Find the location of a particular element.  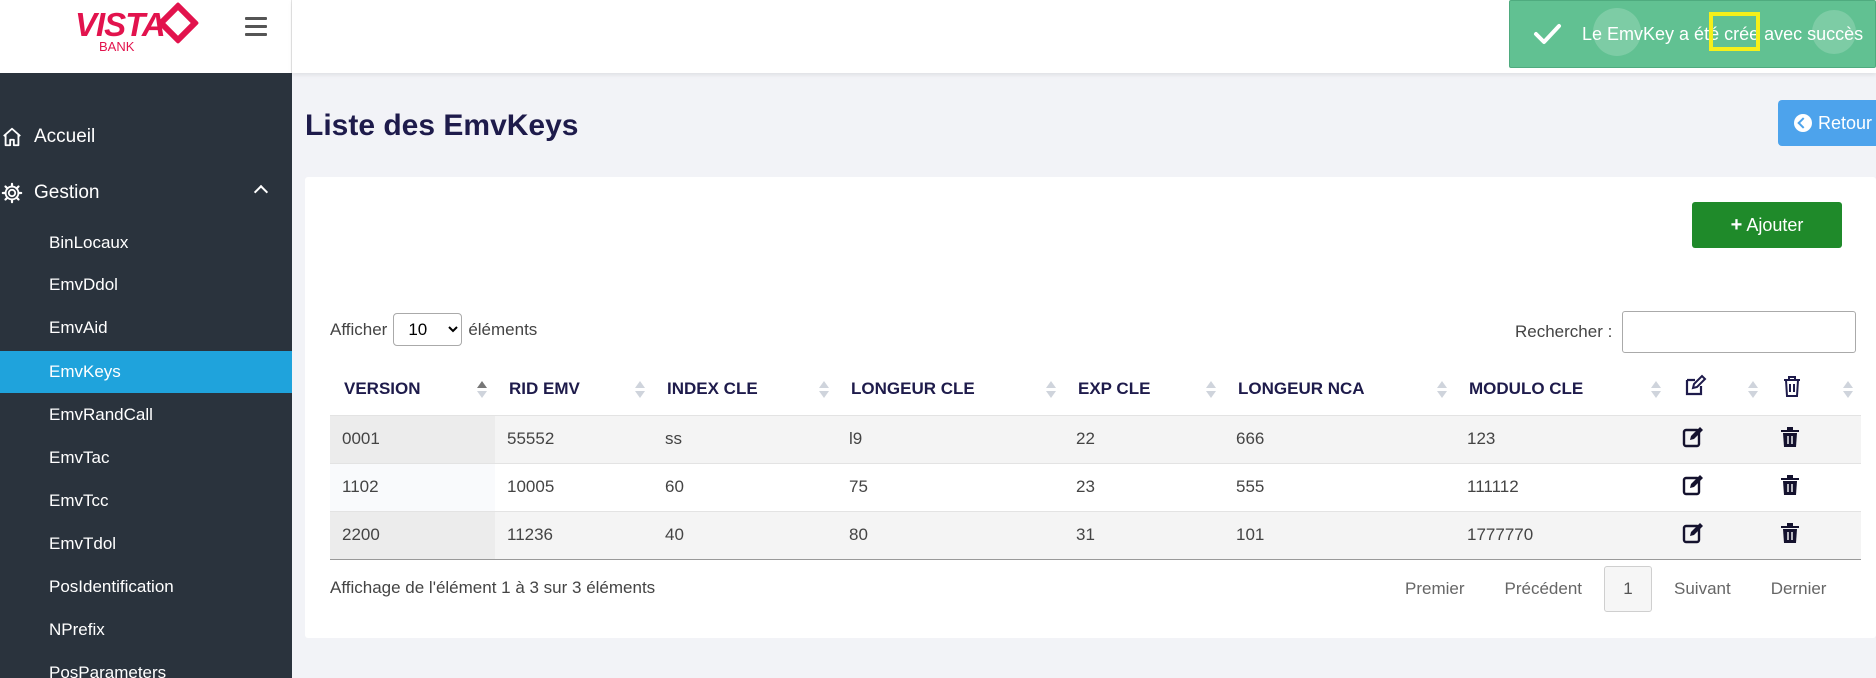

sidebar-item-nprefix: NPrefix is located at coordinates (146, 630).